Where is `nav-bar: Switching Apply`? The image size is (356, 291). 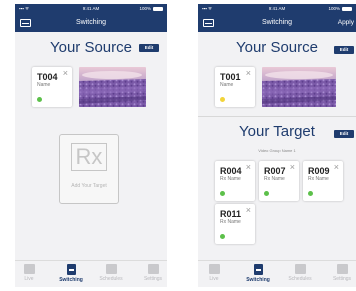 nav-bar: Switching Apply is located at coordinates (277, 23).